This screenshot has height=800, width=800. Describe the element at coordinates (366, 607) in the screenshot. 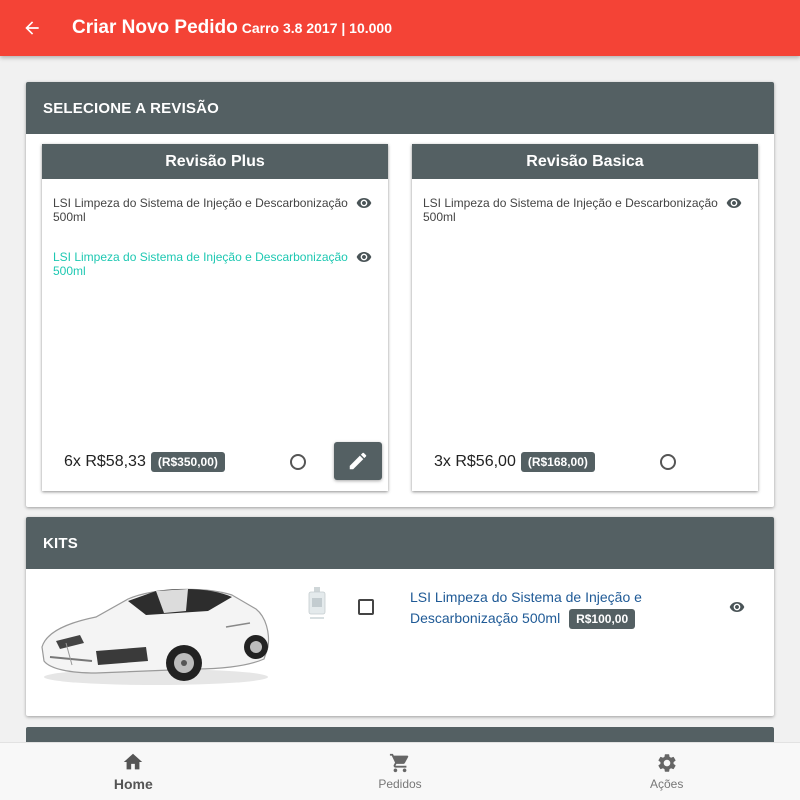

I see `kit-checkbox` at that location.